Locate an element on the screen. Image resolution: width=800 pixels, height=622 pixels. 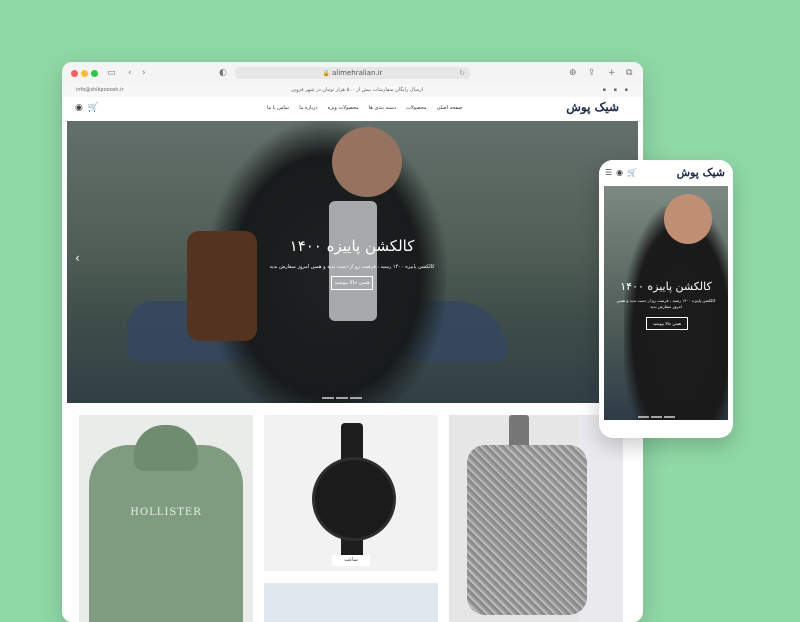
watch-category-label: ساعت is located at coordinates (351, 560).